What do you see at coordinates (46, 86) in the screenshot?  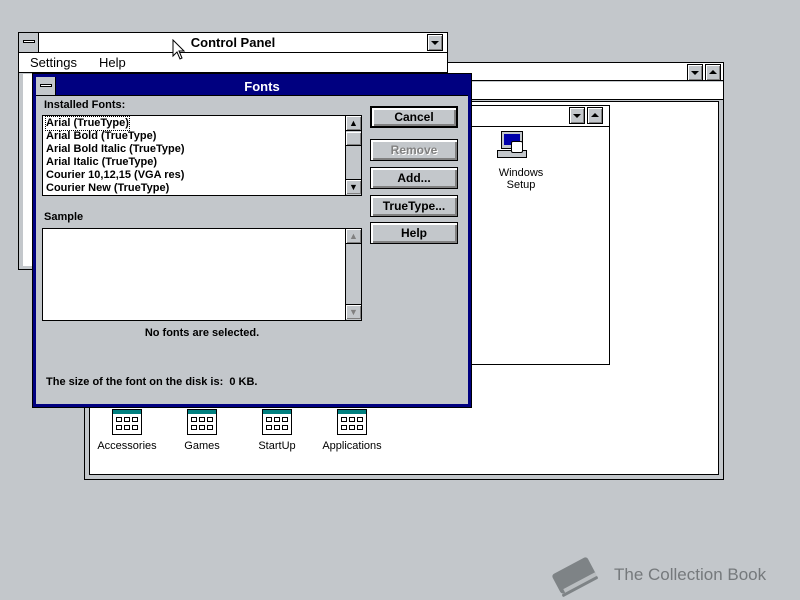 I see `fonts-dialog-system-menu-button` at bounding box center [46, 86].